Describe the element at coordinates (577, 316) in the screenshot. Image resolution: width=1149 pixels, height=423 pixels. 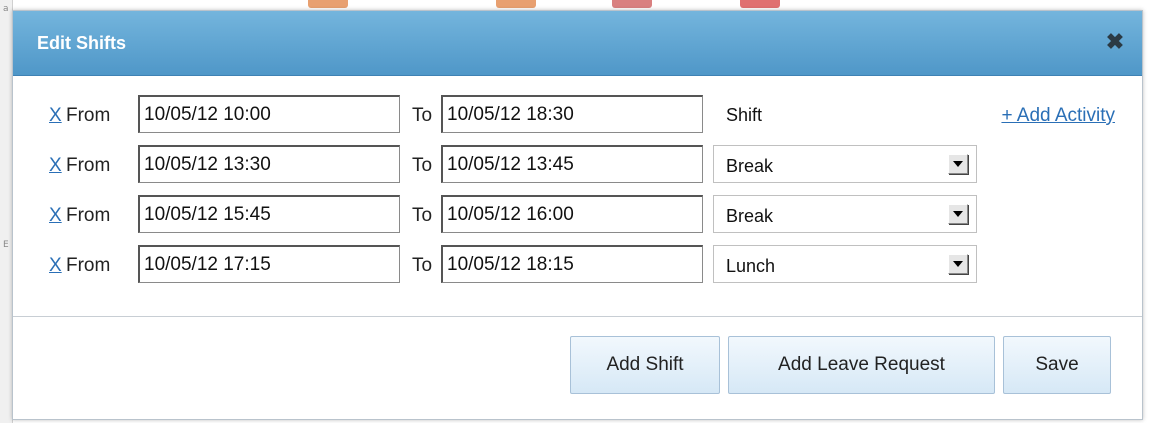
I see `footer-divider` at that location.